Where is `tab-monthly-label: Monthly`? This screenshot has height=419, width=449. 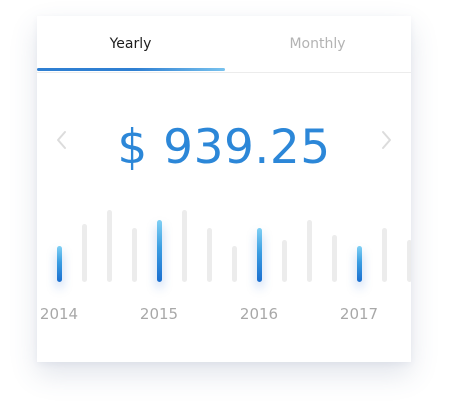
tab-monthly-label: Monthly is located at coordinates (317, 44).